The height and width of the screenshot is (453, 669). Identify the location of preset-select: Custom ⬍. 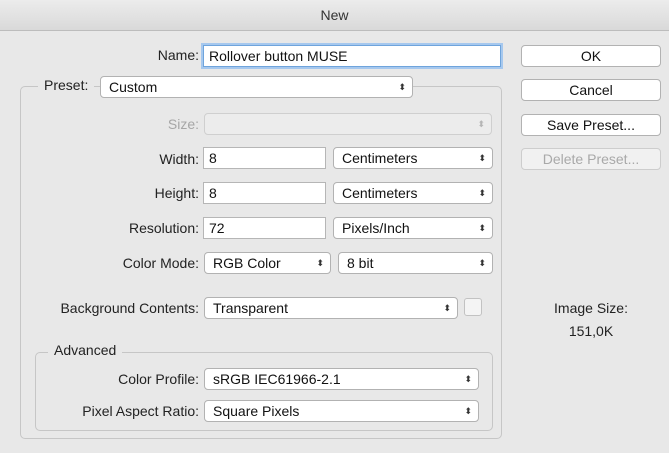
(256, 87).